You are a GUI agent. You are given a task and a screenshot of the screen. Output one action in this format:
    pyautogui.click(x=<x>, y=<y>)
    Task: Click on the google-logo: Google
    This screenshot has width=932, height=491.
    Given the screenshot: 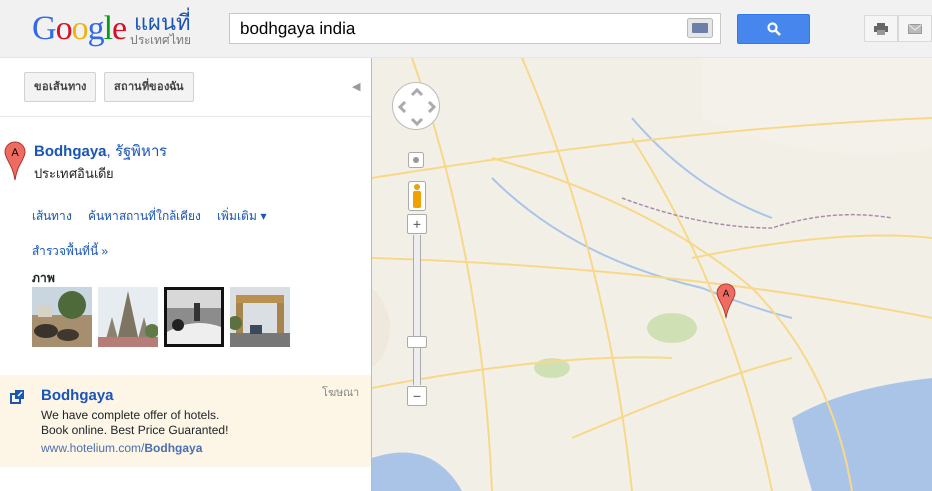 What is the action you would take?
    pyautogui.click(x=79, y=29)
    